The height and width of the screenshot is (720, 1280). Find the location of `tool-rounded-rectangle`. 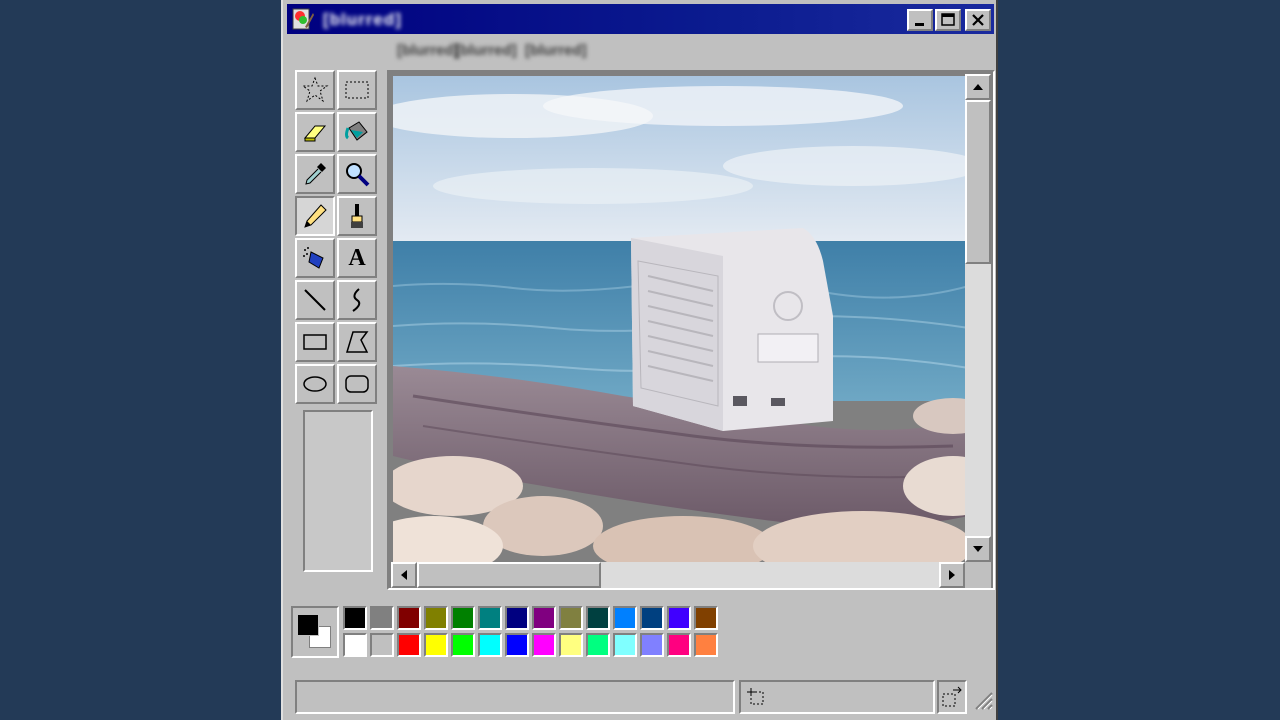

tool-rounded-rectangle is located at coordinates (357, 384).